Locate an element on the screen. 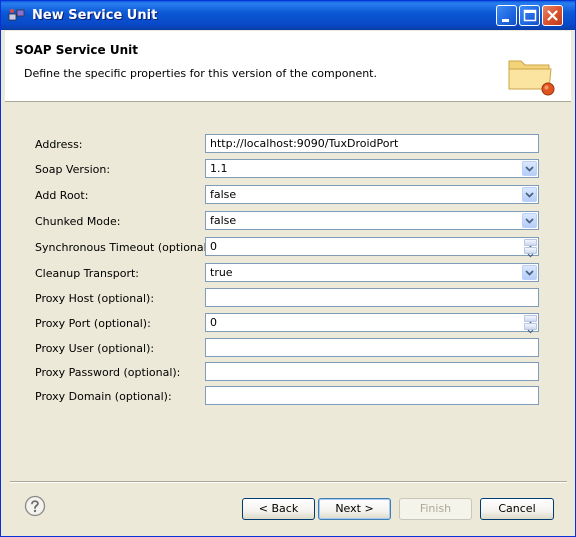  cleanup-transport-label: Cleanup Transport: is located at coordinates (87, 273).